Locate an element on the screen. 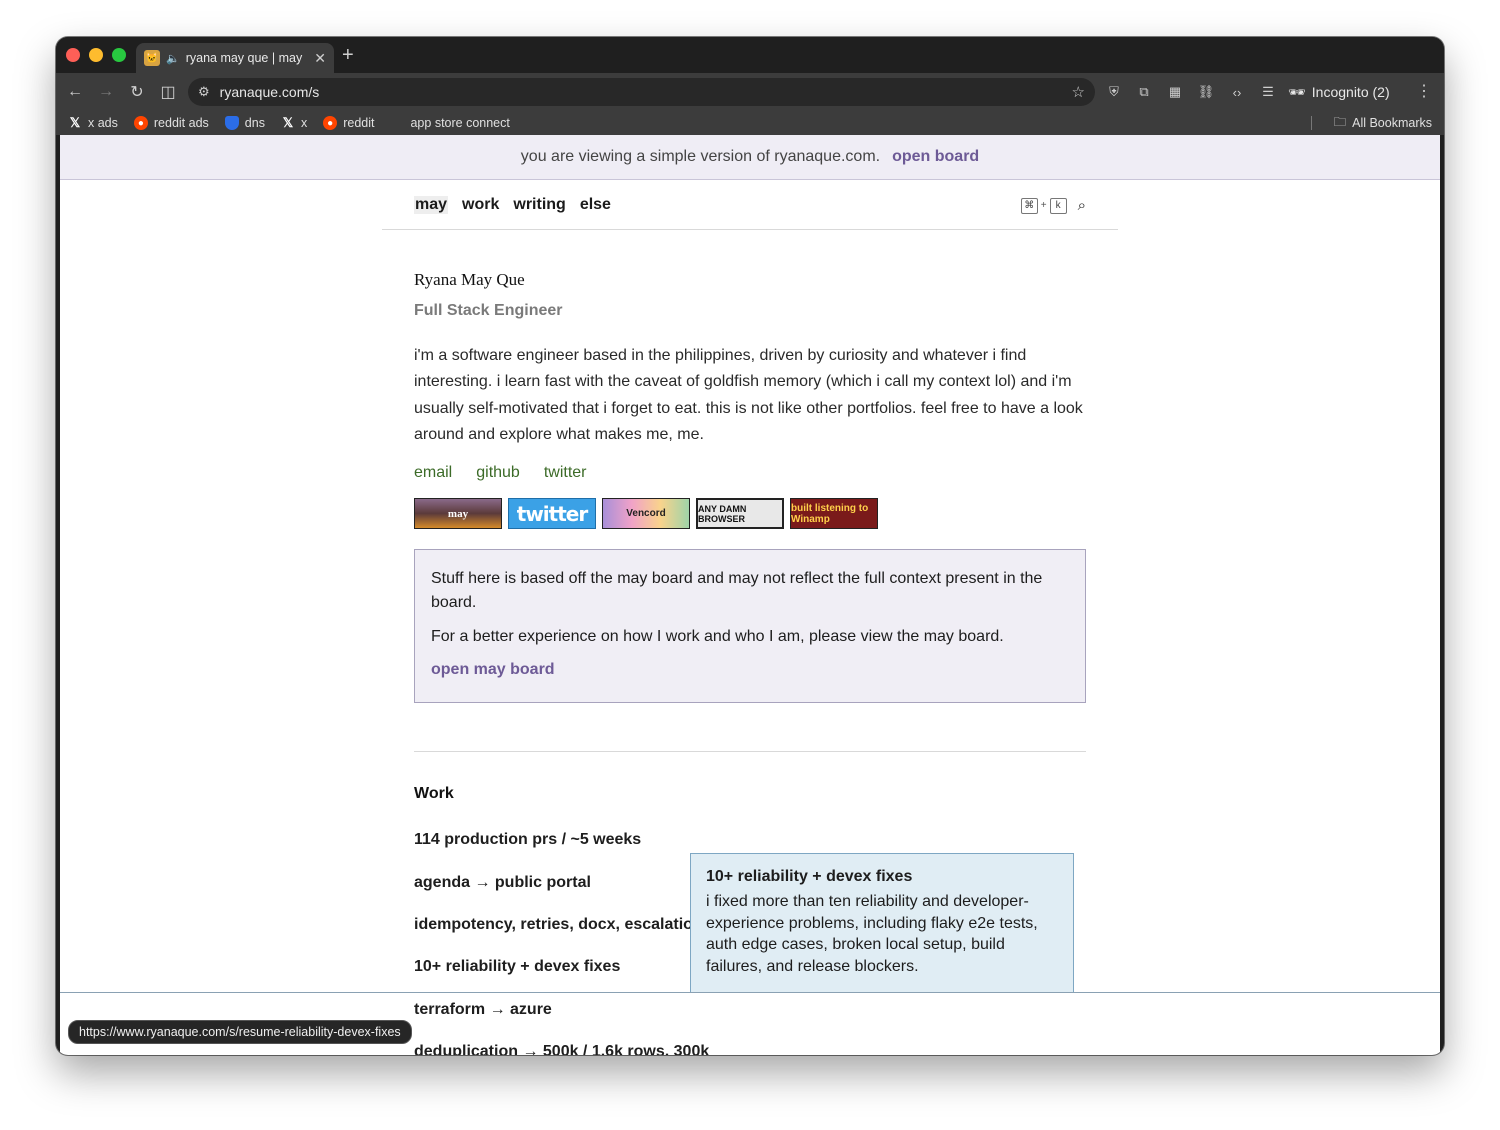 The width and height of the screenshot is (1500, 1130). new-tab-button: + is located at coordinates (348, 55).